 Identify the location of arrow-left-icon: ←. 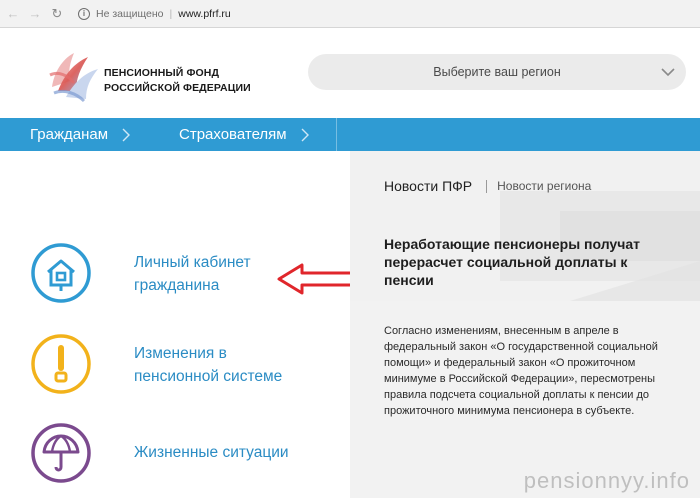
(13, 14).